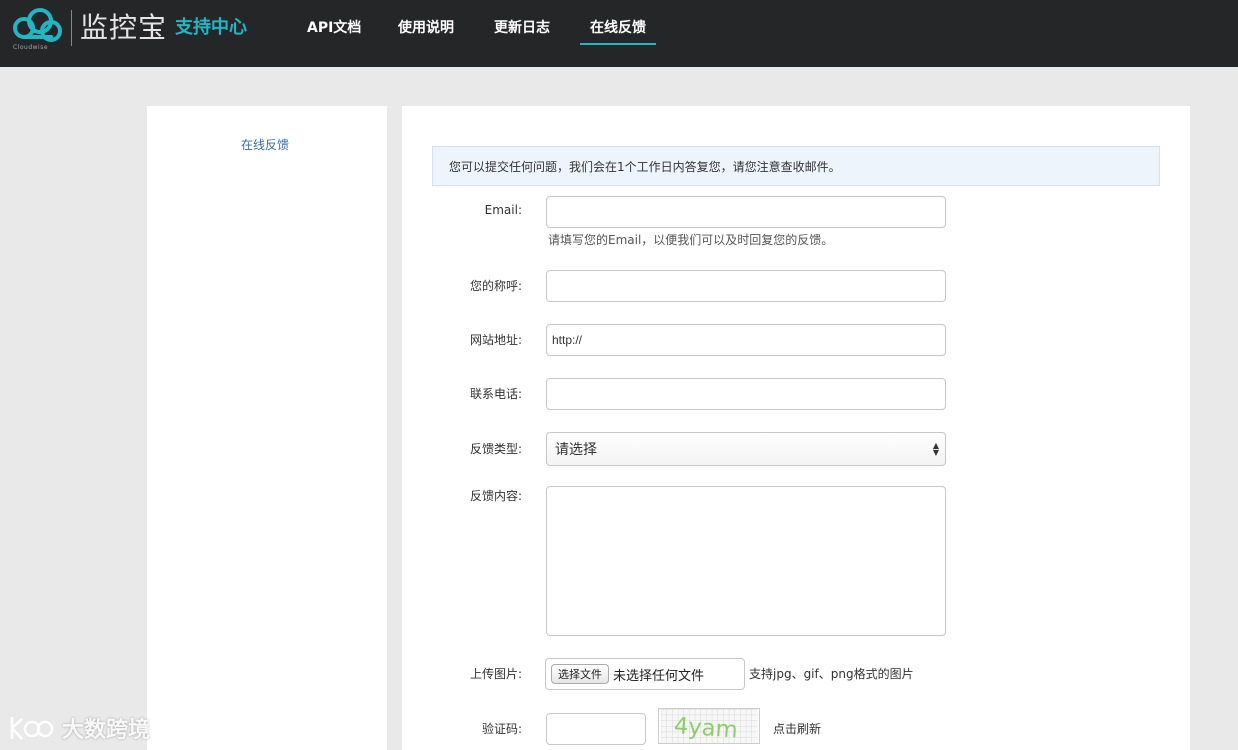 The height and width of the screenshot is (750, 1238). Describe the element at coordinates (495, 496) in the screenshot. I see `feedback-content-label: 反馈内容:` at that location.